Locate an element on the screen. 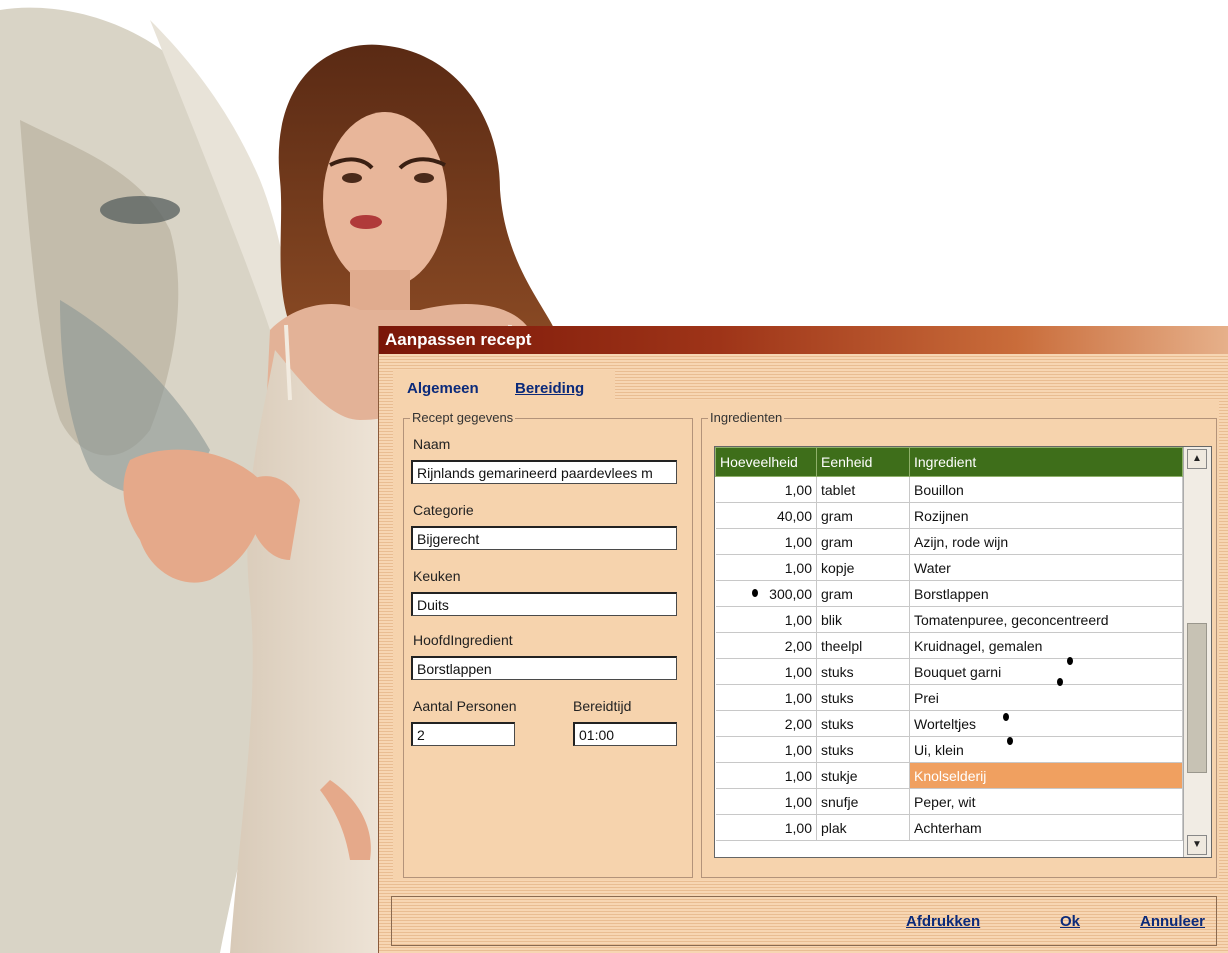 The image size is (1228, 953). naam-label: Naam is located at coordinates (432, 444).